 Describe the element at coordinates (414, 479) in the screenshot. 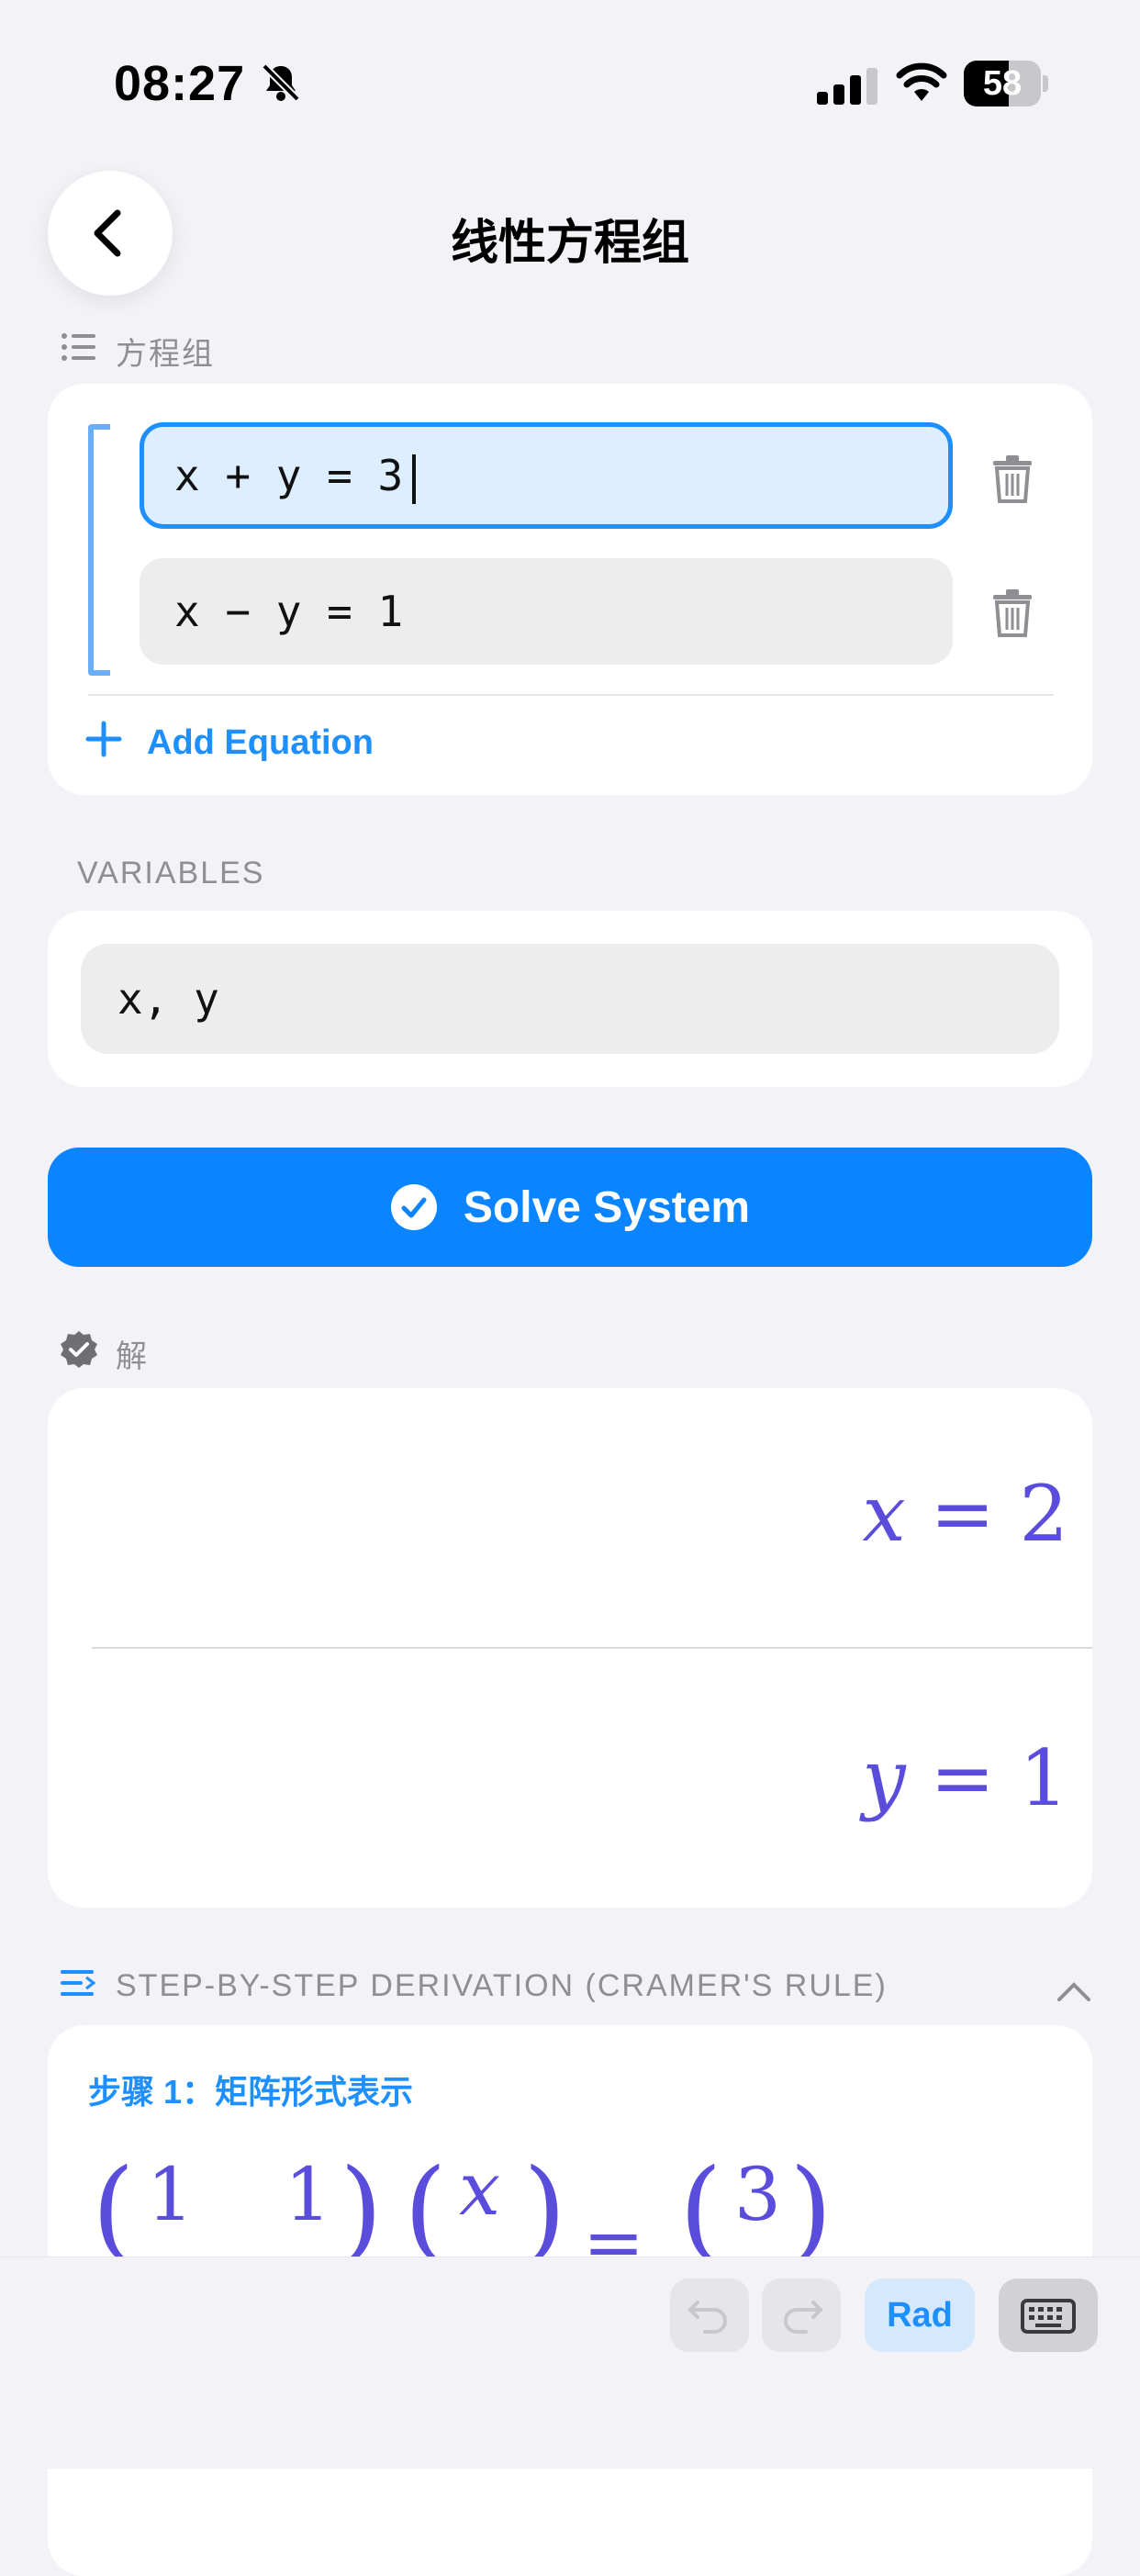

I see `text-caret` at that location.